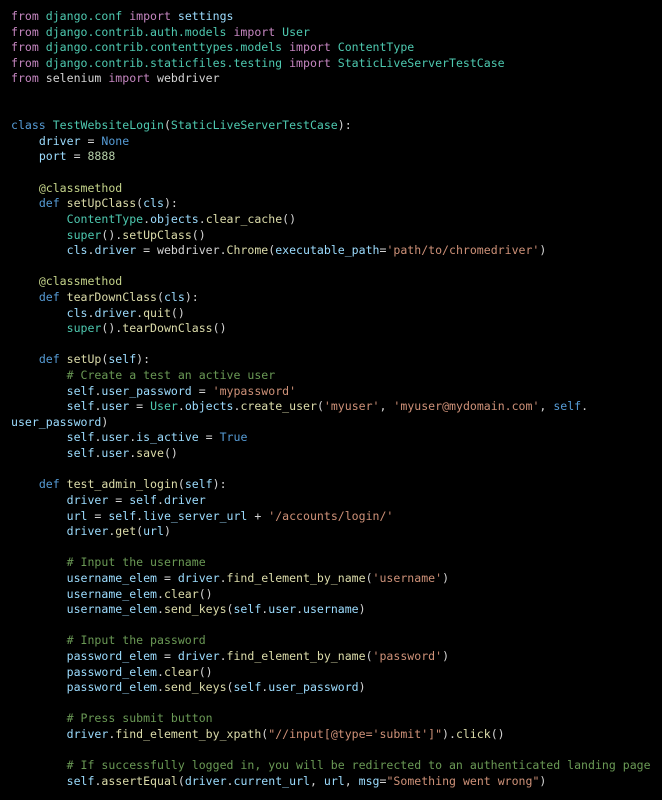 The image size is (662, 800). I want to click on code-line: ContentType.objects.clear_cache(), so click(331, 220).